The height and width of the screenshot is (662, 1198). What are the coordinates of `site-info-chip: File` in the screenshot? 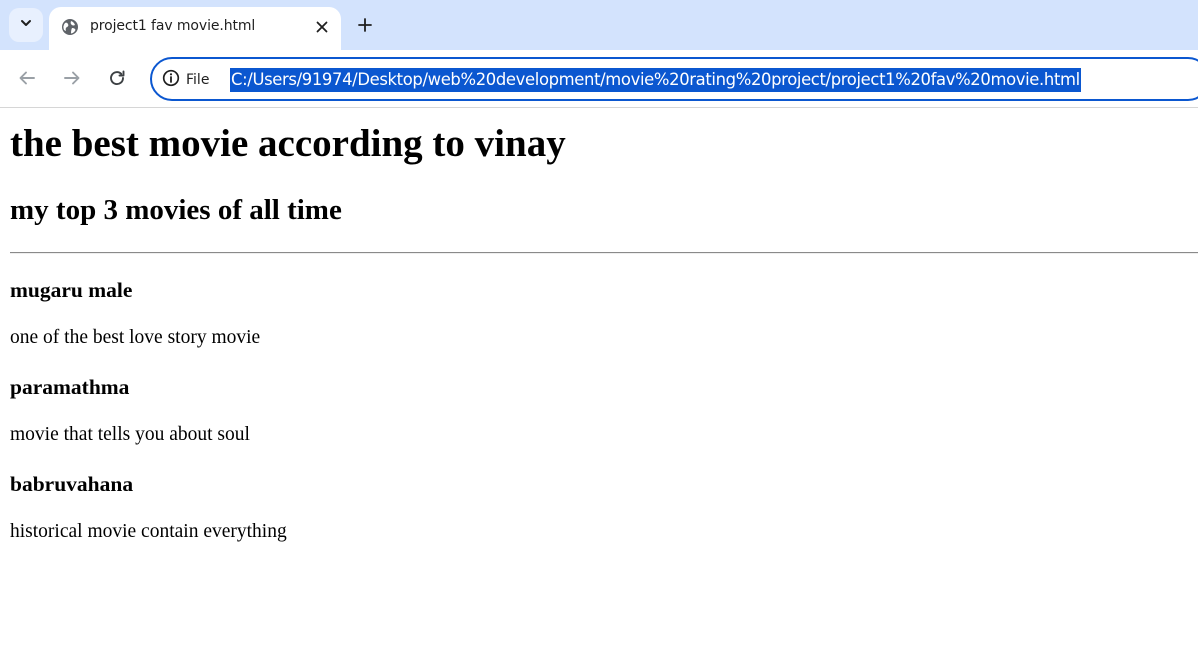 It's located at (185, 80).